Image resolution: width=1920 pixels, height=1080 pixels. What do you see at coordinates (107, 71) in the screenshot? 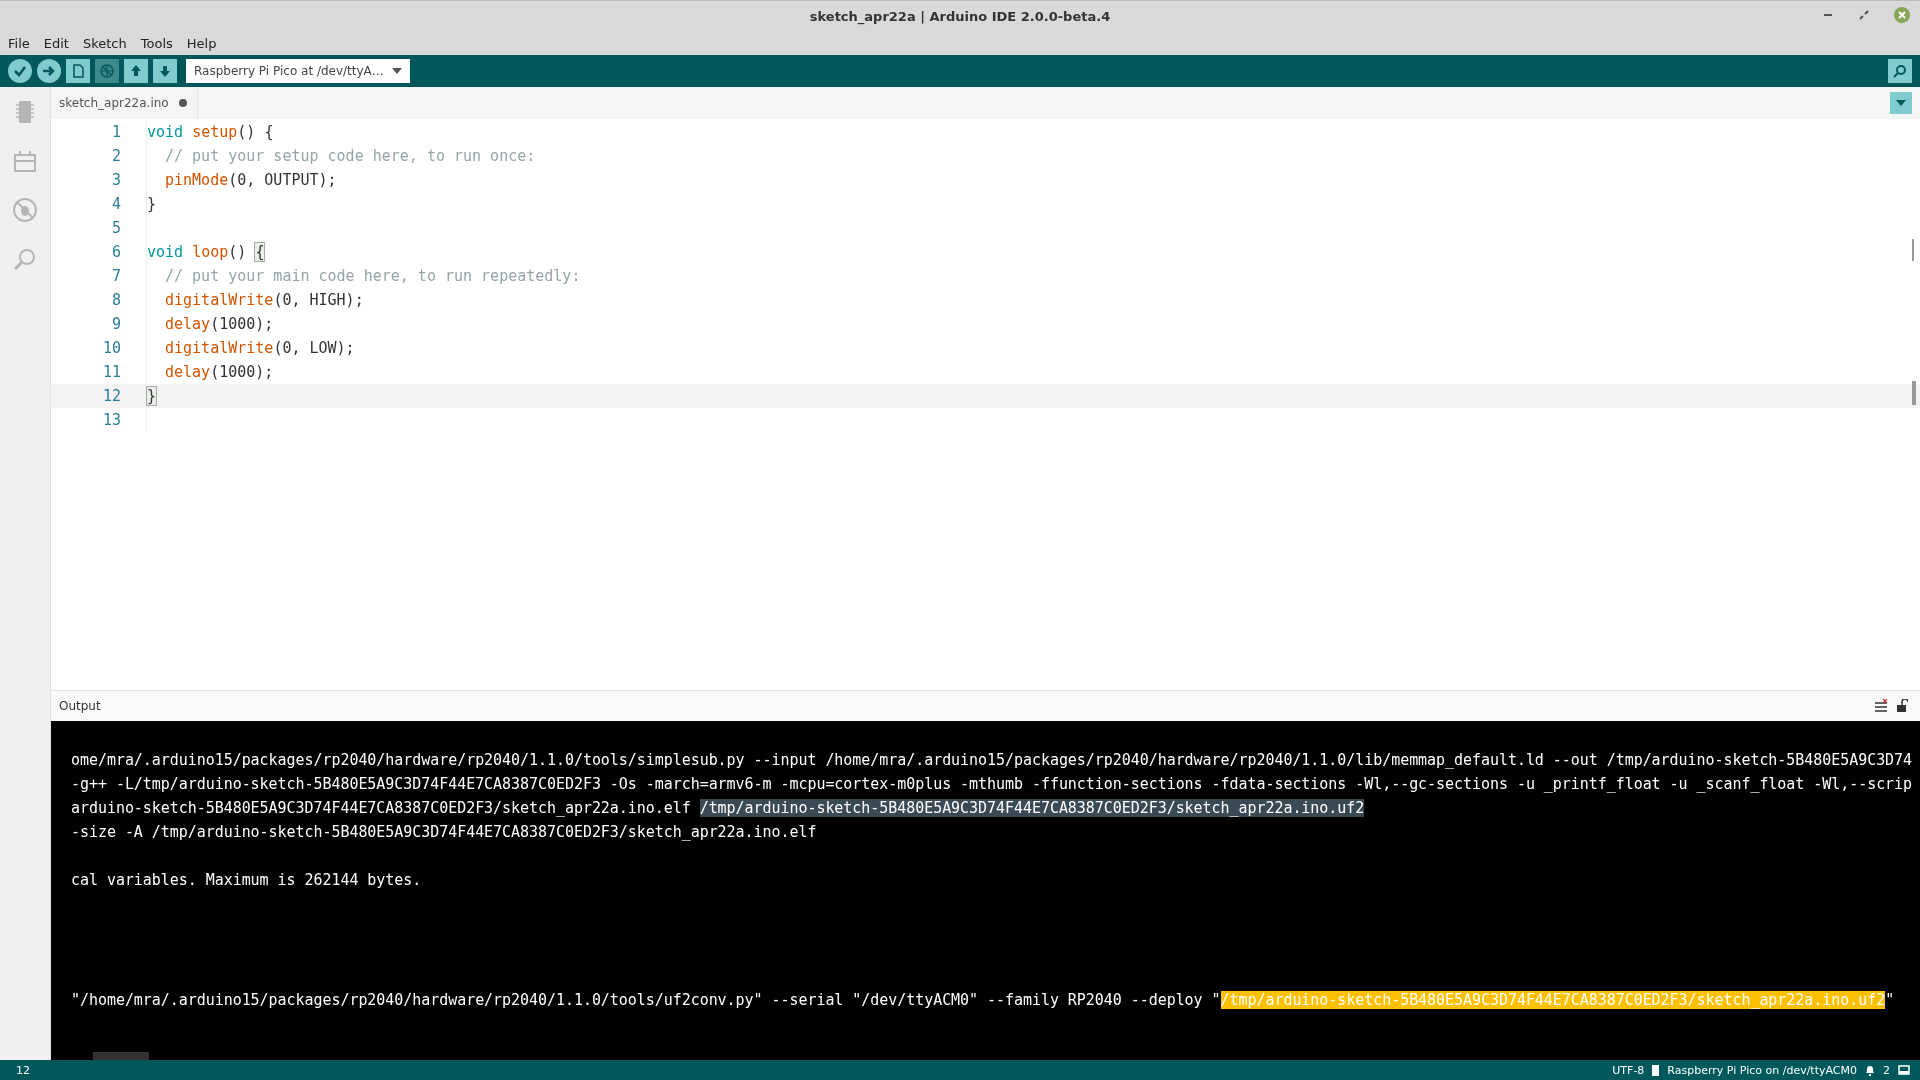
I see `bug-icon` at bounding box center [107, 71].